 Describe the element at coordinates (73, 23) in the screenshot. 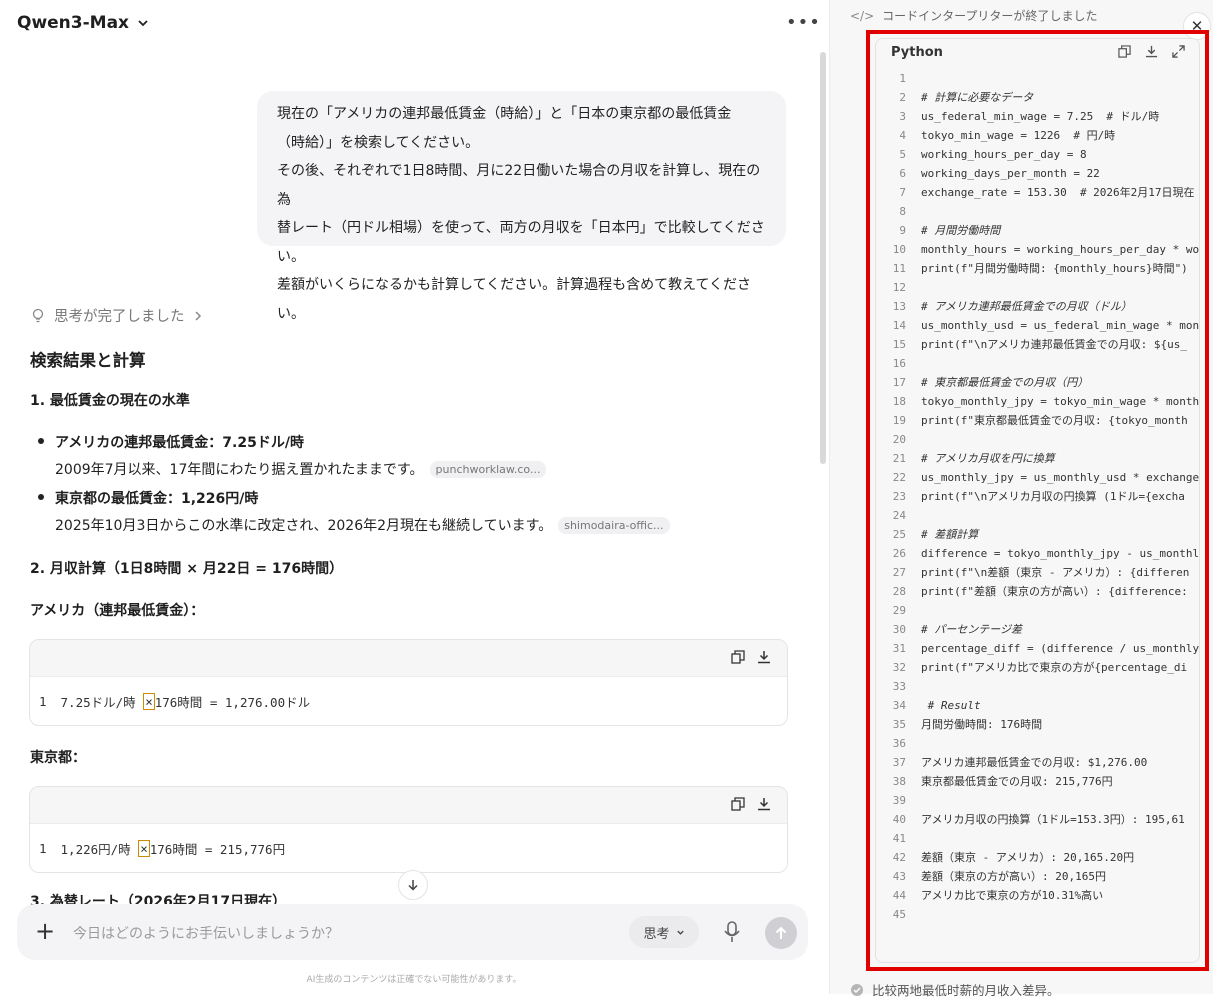

I see `model-name: Qwen3-Max` at that location.